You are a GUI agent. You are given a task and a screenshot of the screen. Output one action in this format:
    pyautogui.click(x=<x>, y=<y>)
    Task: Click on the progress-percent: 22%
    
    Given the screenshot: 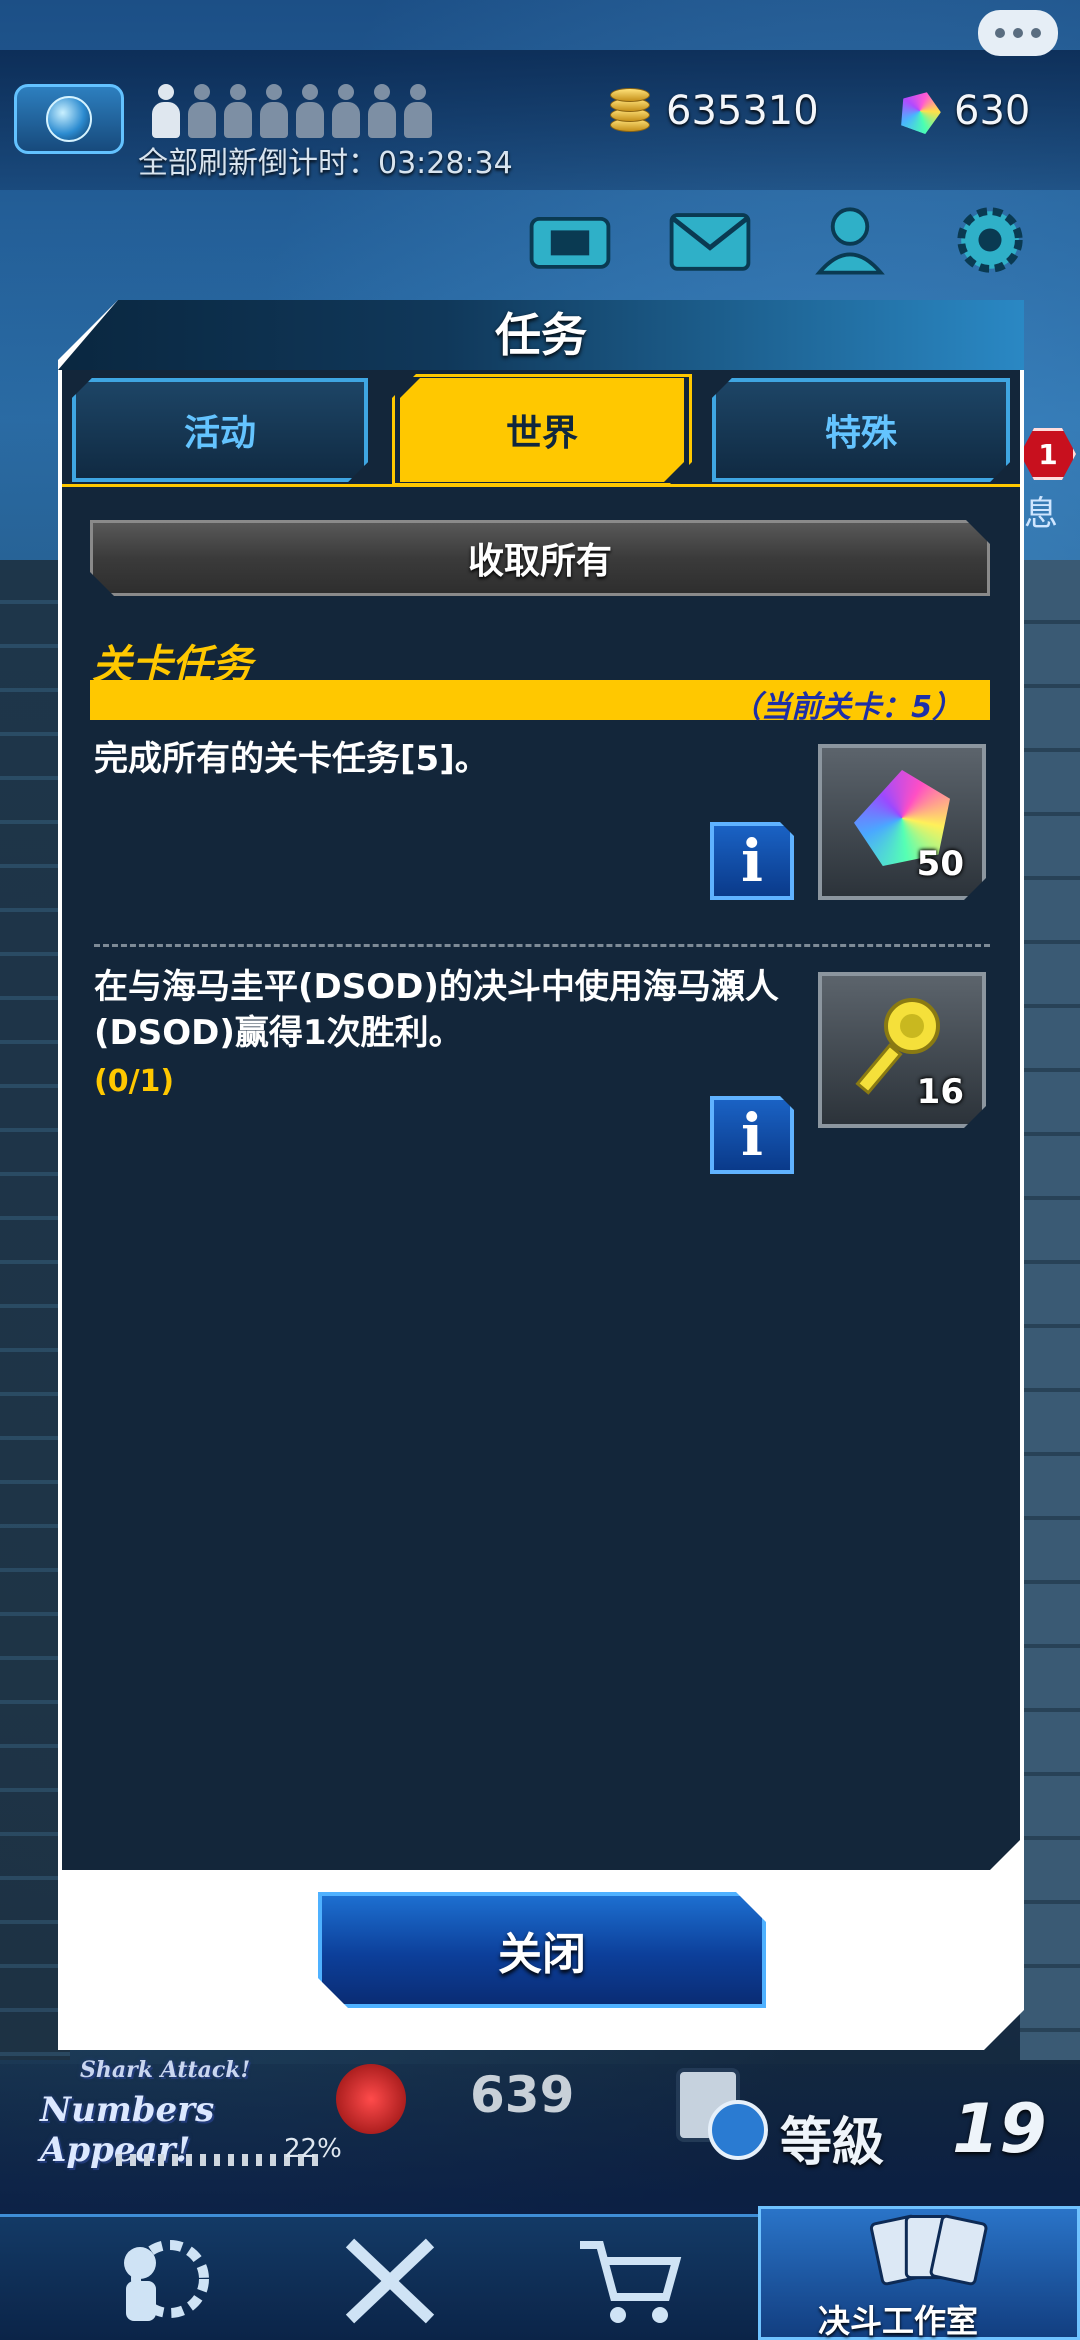 What is the action you would take?
    pyautogui.click(x=313, y=2149)
    